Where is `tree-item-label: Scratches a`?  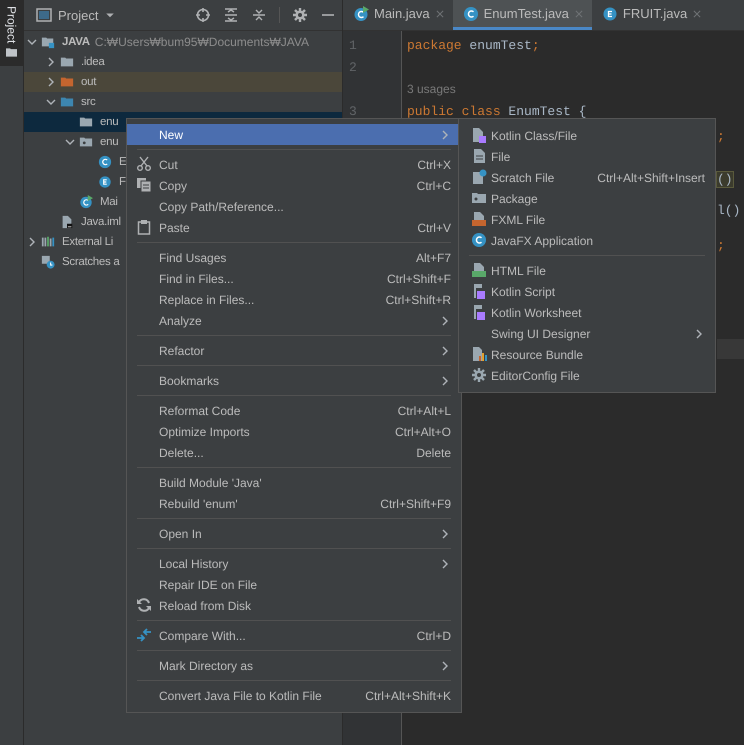
tree-item-label: Scratches a is located at coordinates (91, 262).